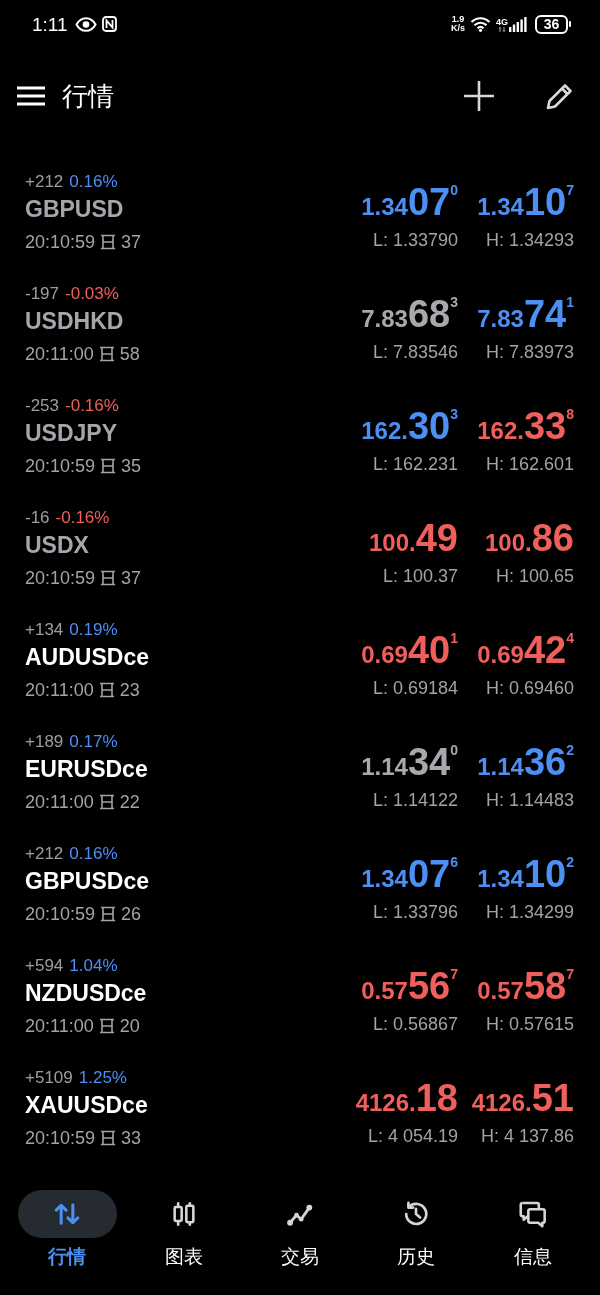 The image size is (600, 1295). I want to click on nav-tab: 信息, so click(532, 1229).